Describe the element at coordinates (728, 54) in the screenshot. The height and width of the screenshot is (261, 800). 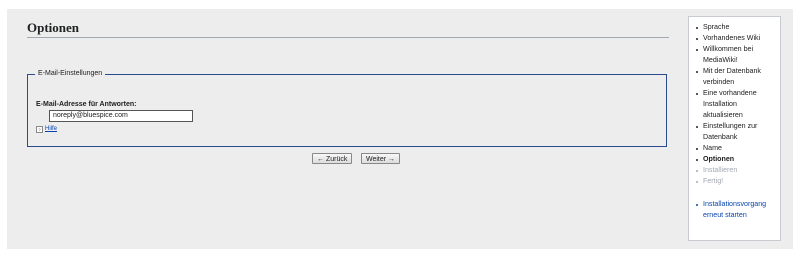
I see `step-label: Willkommen bei MediaWiki!` at that location.